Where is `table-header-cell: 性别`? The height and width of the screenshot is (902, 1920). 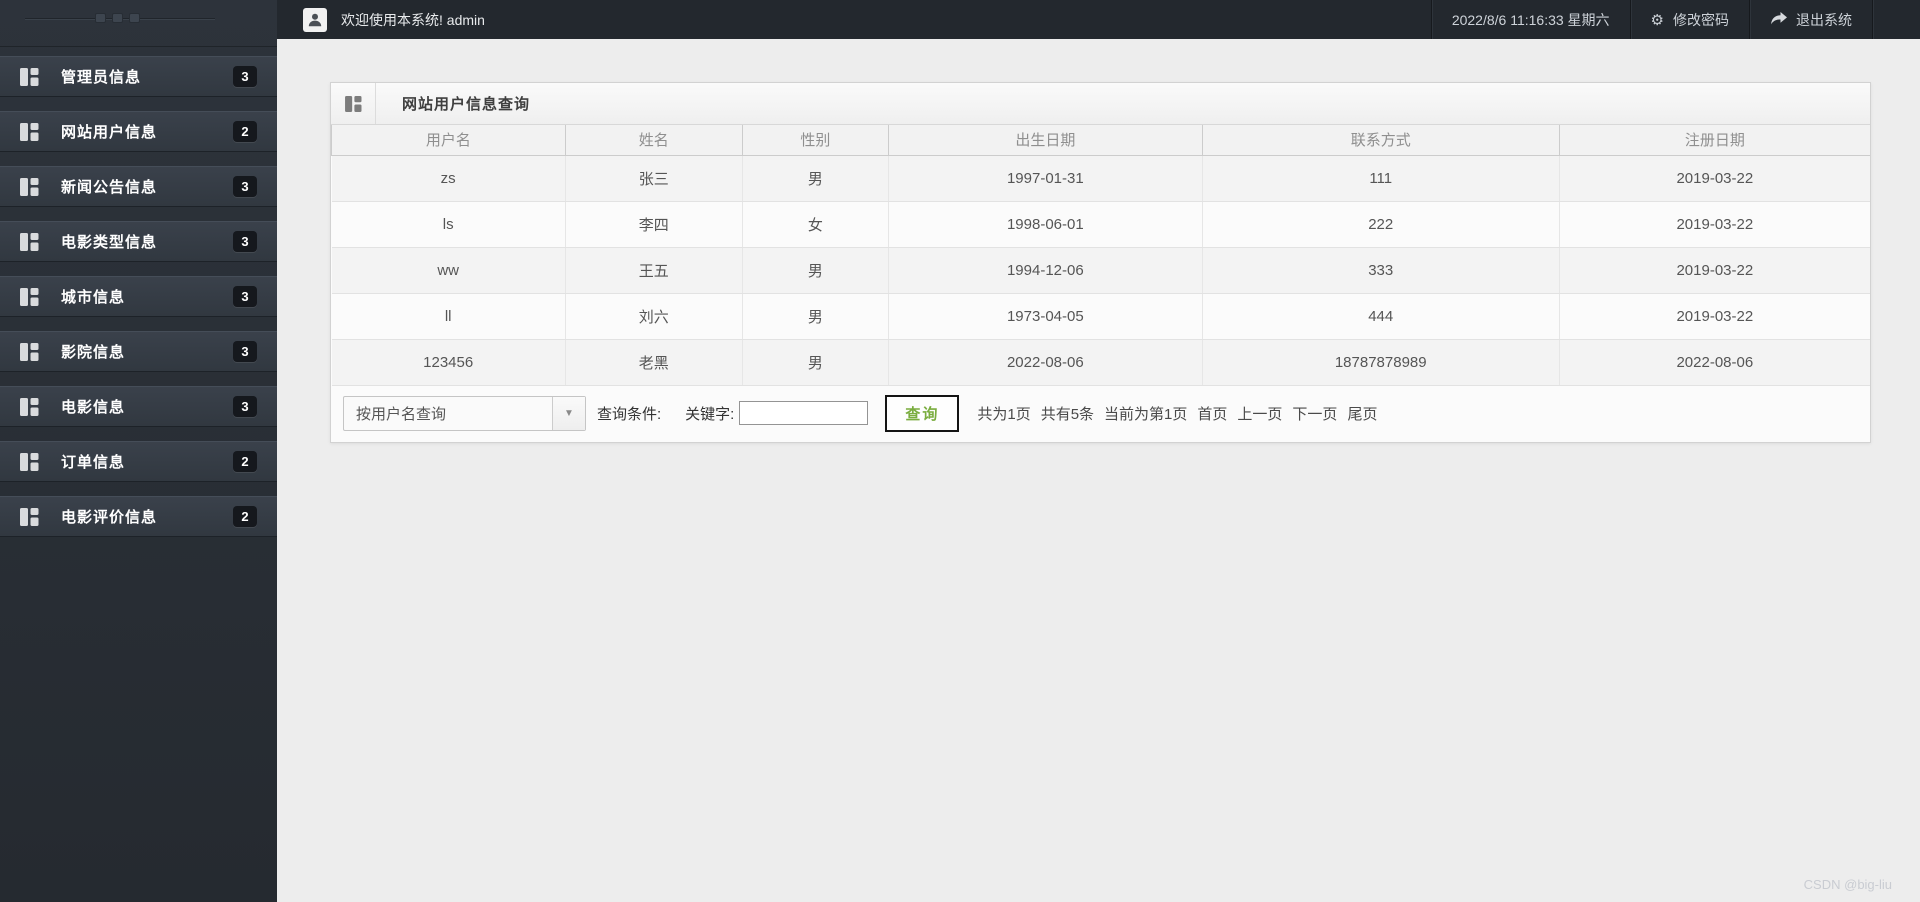
table-header-cell: 性别 is located at coordinates (815, 140).